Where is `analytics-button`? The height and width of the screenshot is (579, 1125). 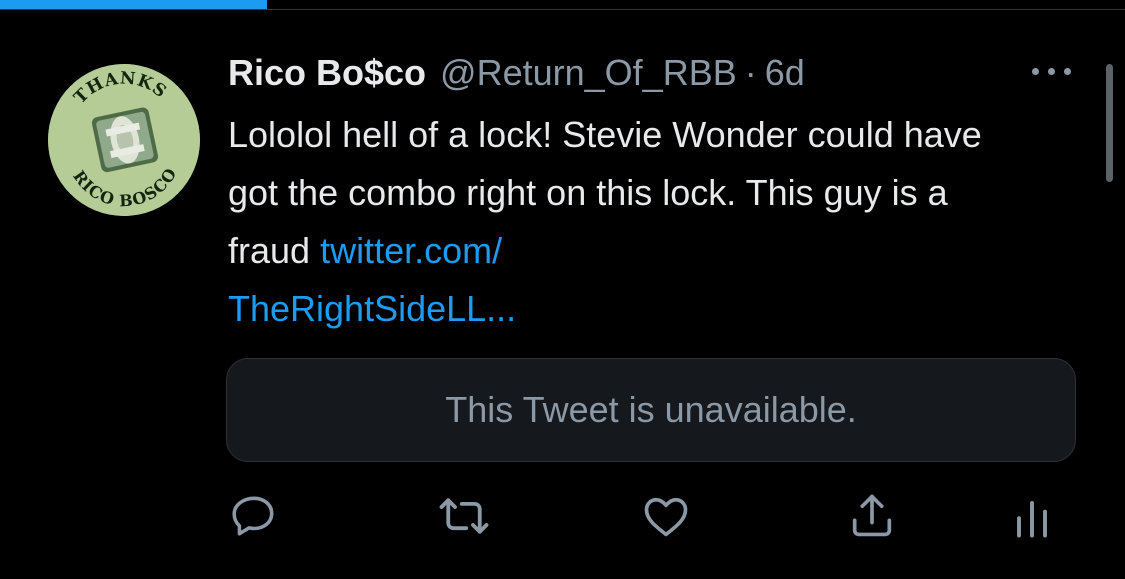 analytics-button is located at coordinates (1032, 516).